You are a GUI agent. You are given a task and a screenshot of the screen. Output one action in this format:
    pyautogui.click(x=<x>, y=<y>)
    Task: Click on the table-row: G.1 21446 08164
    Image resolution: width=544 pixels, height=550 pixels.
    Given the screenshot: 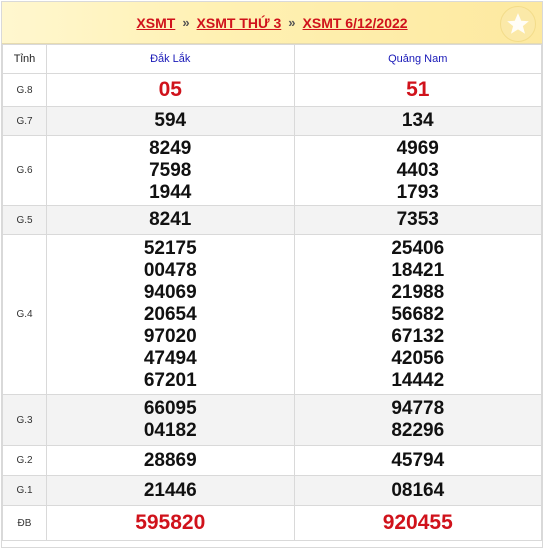 What is the action you would take?
    pyautogui.click(x=272, y=490)
    